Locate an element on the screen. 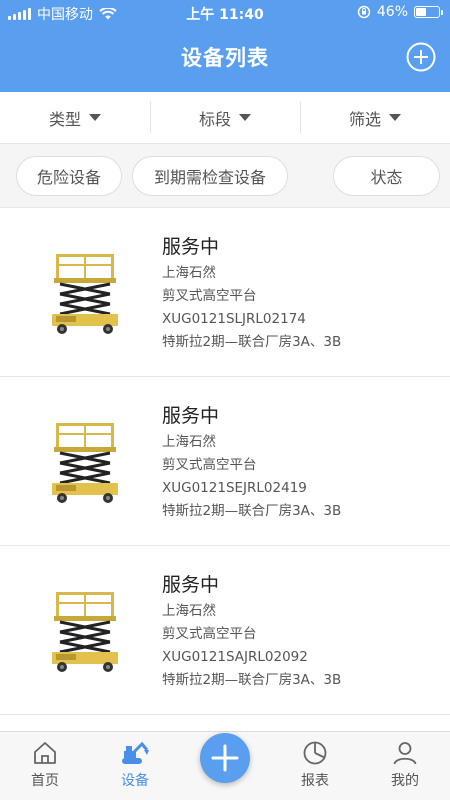 The width and height of the screenshot is (450, 800). tab-profile: 我的 is located at coordinates (405, 765).